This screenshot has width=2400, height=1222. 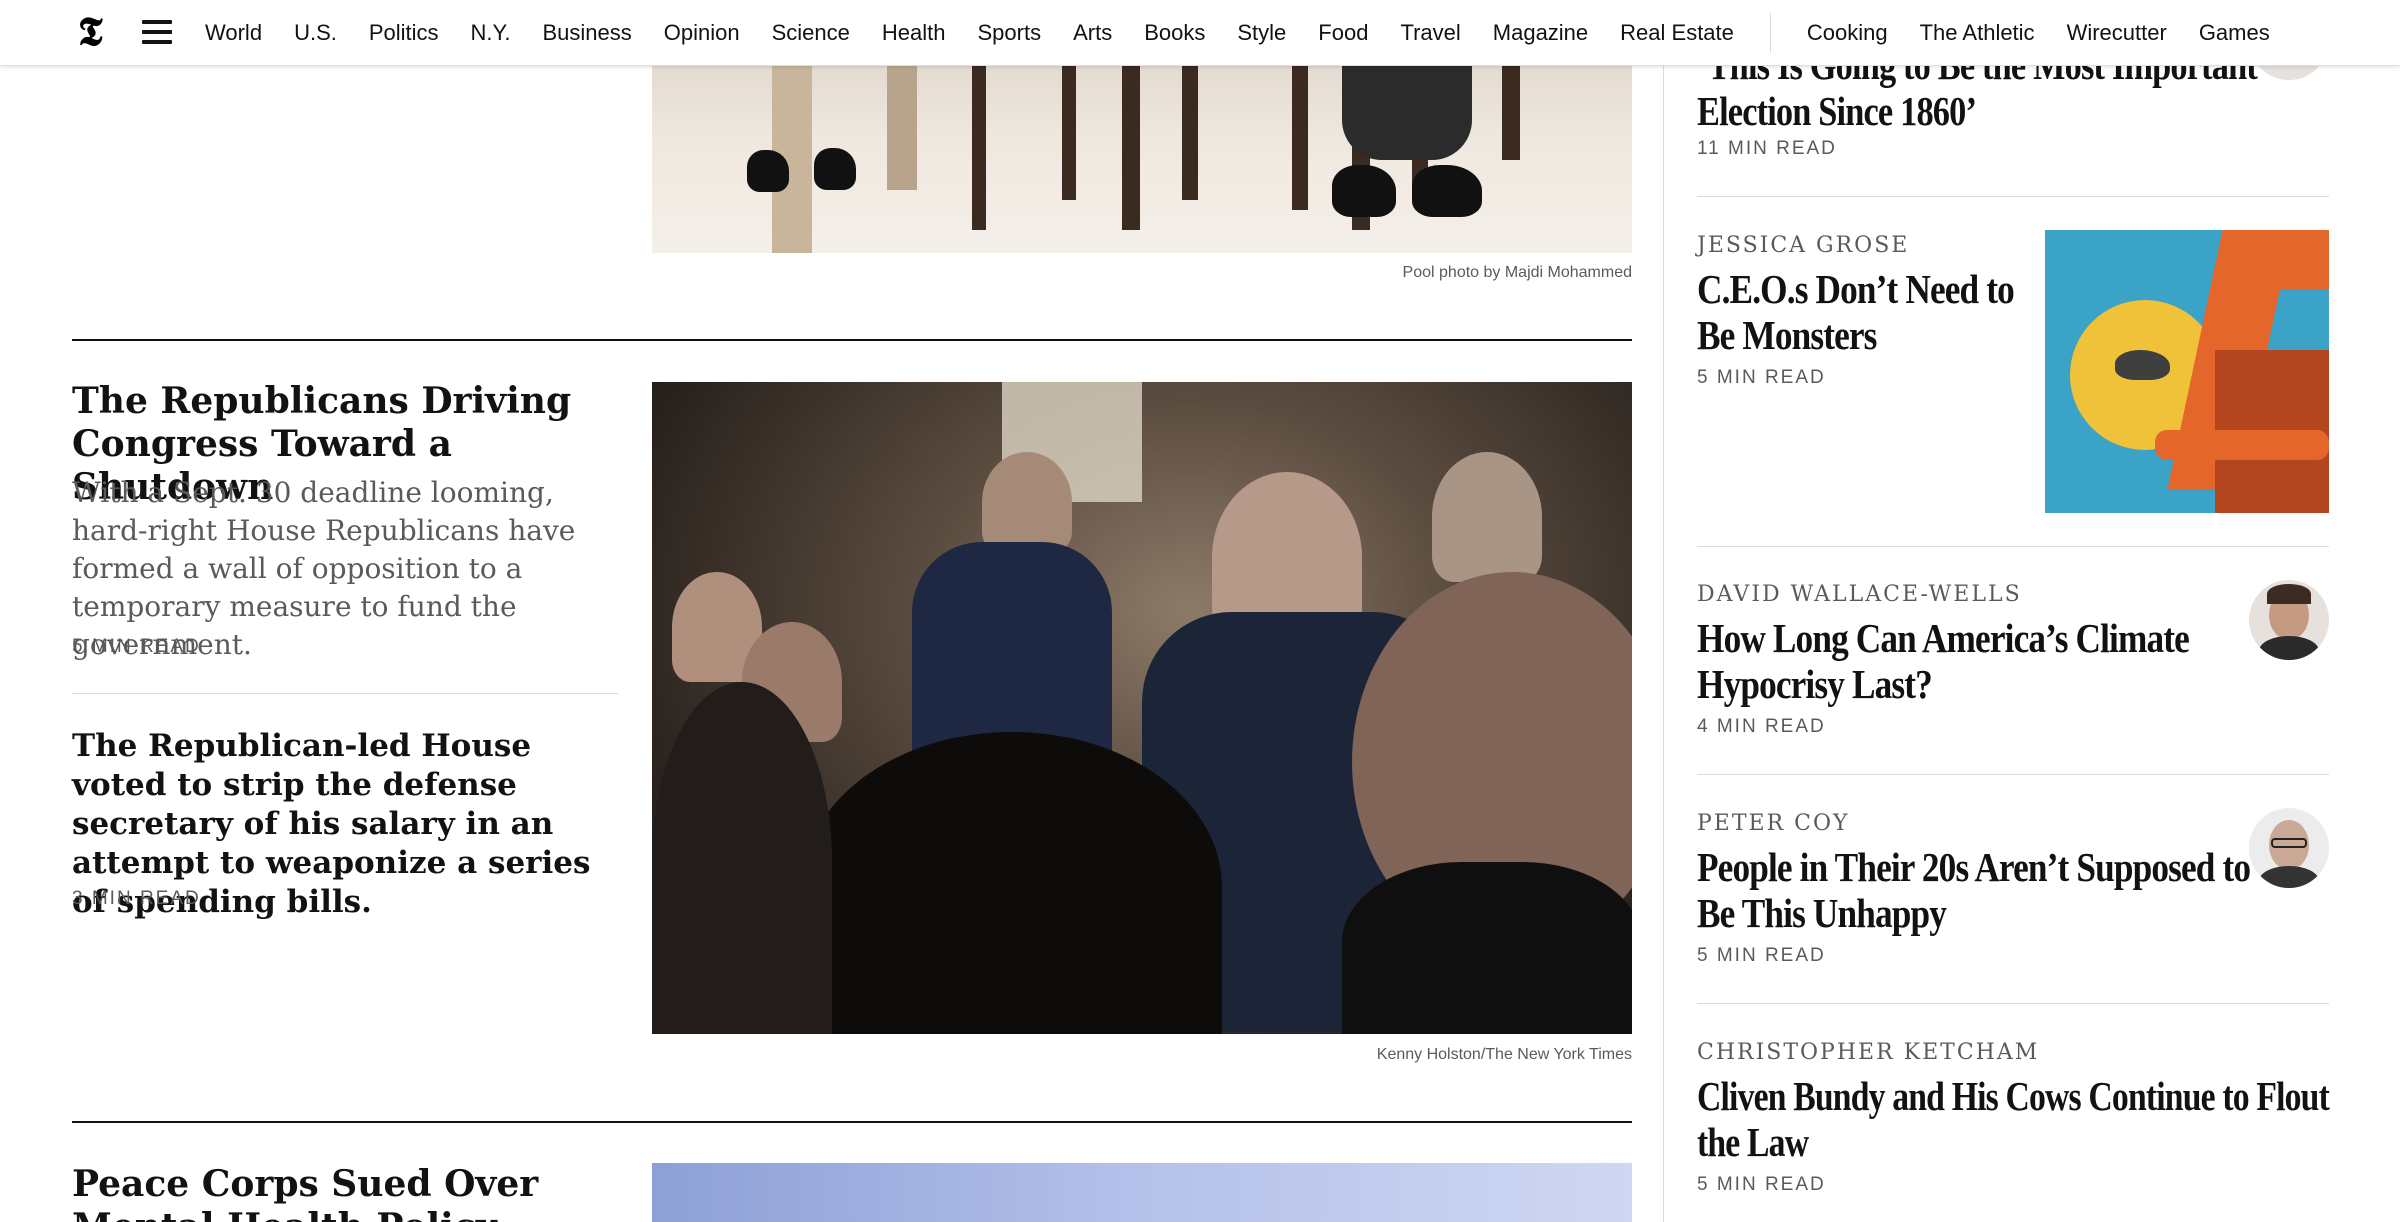 What do you see at coordinates (1517, 272) in the screenshot?
I see `photo-credit: Pool photo by Majdi Mohammed` at bounding box center [1517, 272].